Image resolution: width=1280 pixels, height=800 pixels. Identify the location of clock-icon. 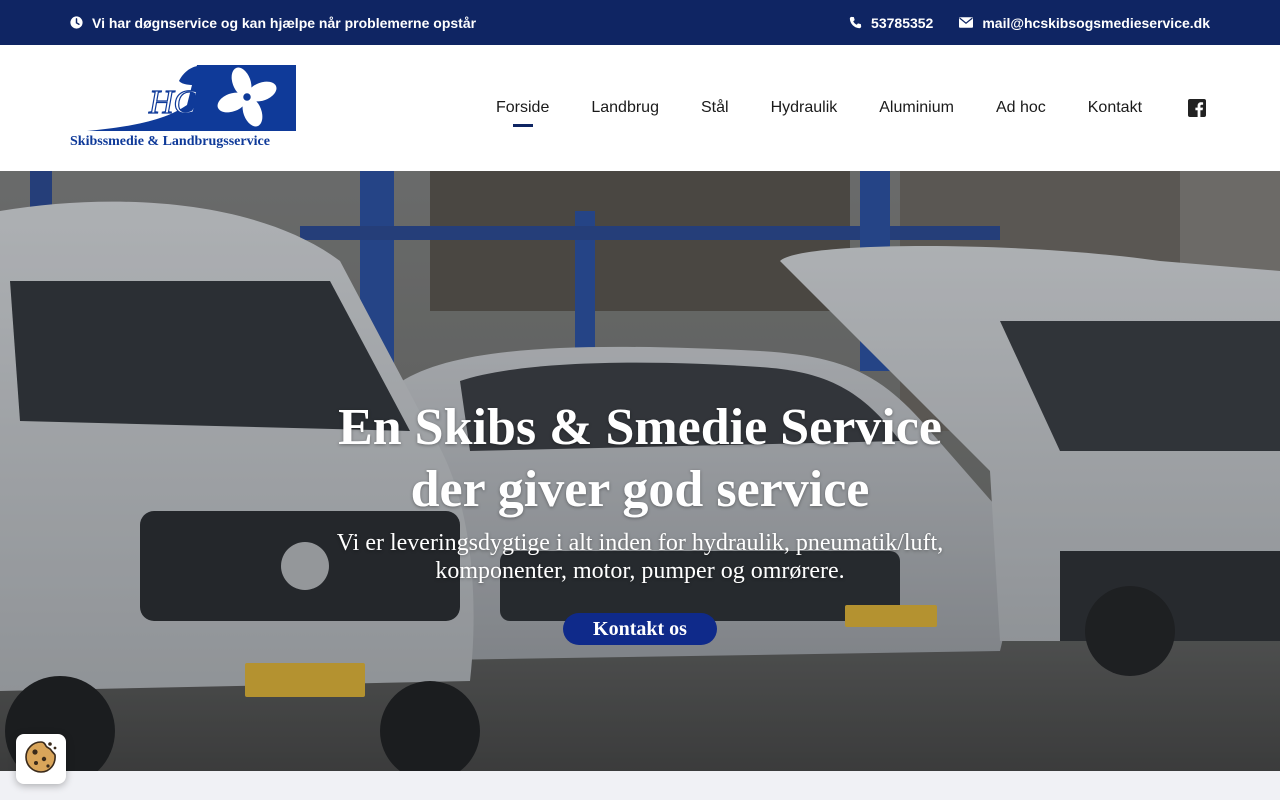
(76, 22).